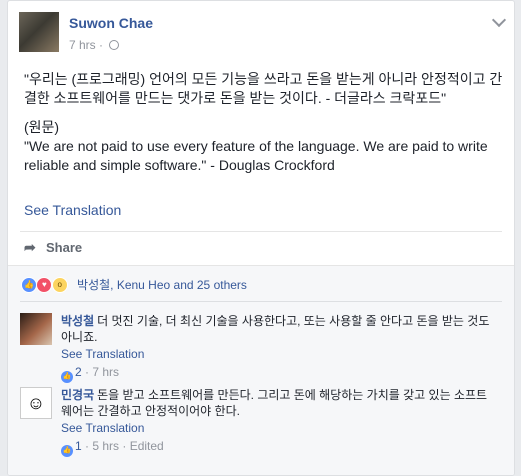 The height and width of the screenshot is (476, 521). I want to click on chevron-down-icon, so click(499, 20).